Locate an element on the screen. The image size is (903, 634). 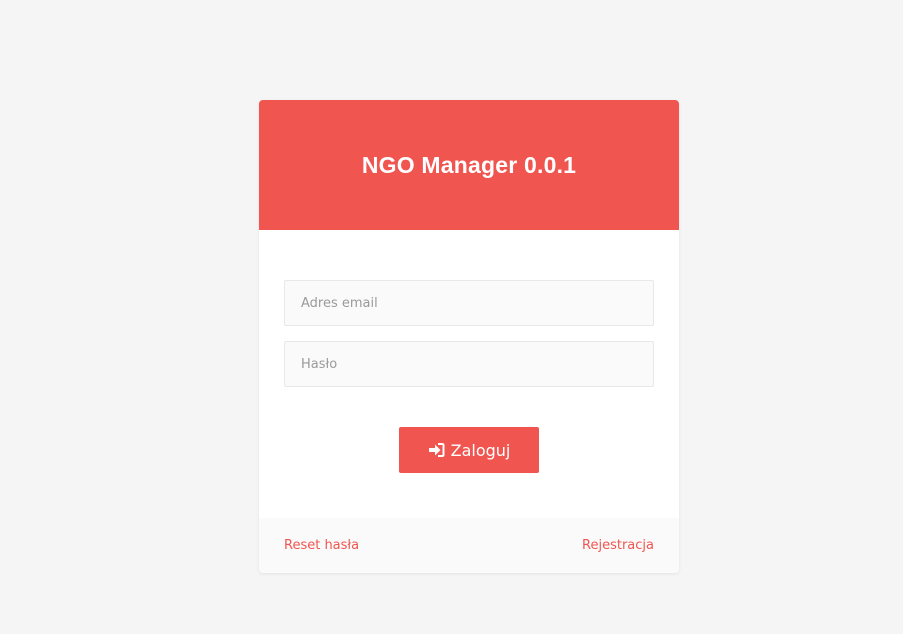
page-title: NGO Manager 0.0.1 is located at coordinates (469, 164).